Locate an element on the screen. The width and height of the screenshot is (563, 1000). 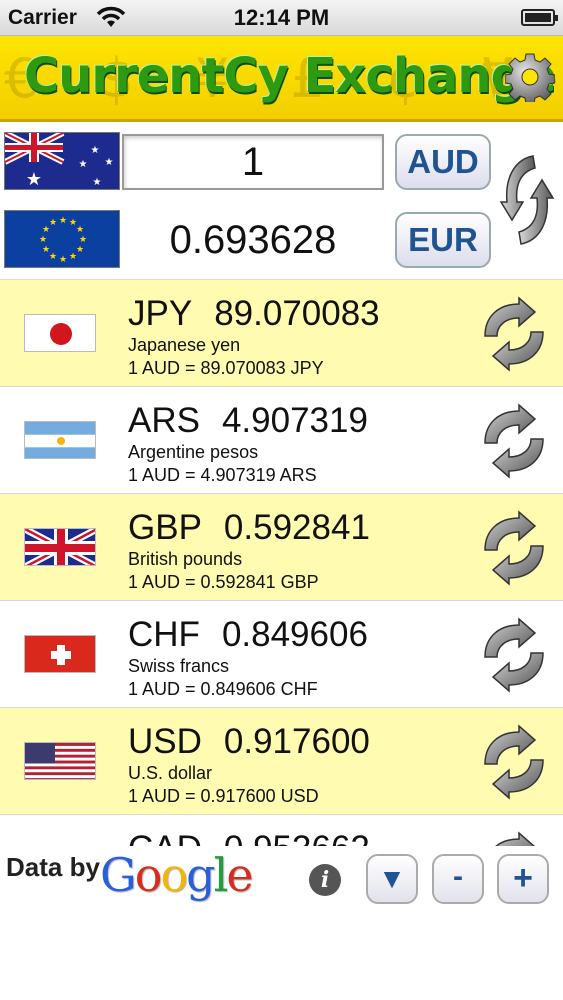
currency-value: USD 0.917600 is located at coordinates (249, 742).